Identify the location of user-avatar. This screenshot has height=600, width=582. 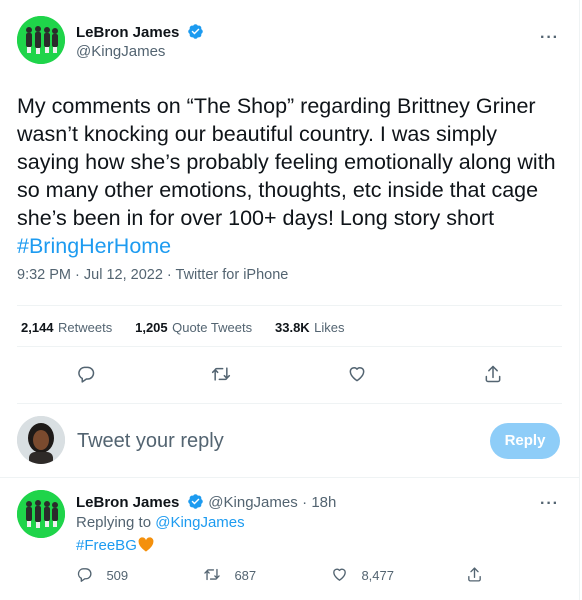
(41, 440).